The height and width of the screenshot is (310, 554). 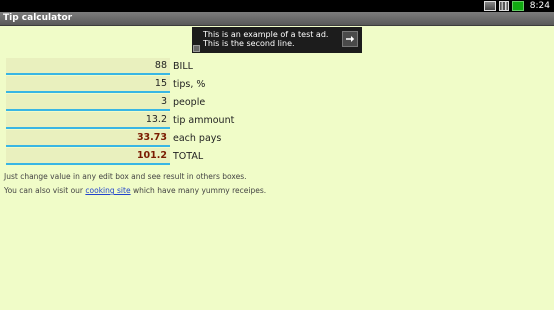 What do you see at coordinates (88, 156) in the screenshot?
I see `total-input: 101.2` at bounding box center [88, 156].